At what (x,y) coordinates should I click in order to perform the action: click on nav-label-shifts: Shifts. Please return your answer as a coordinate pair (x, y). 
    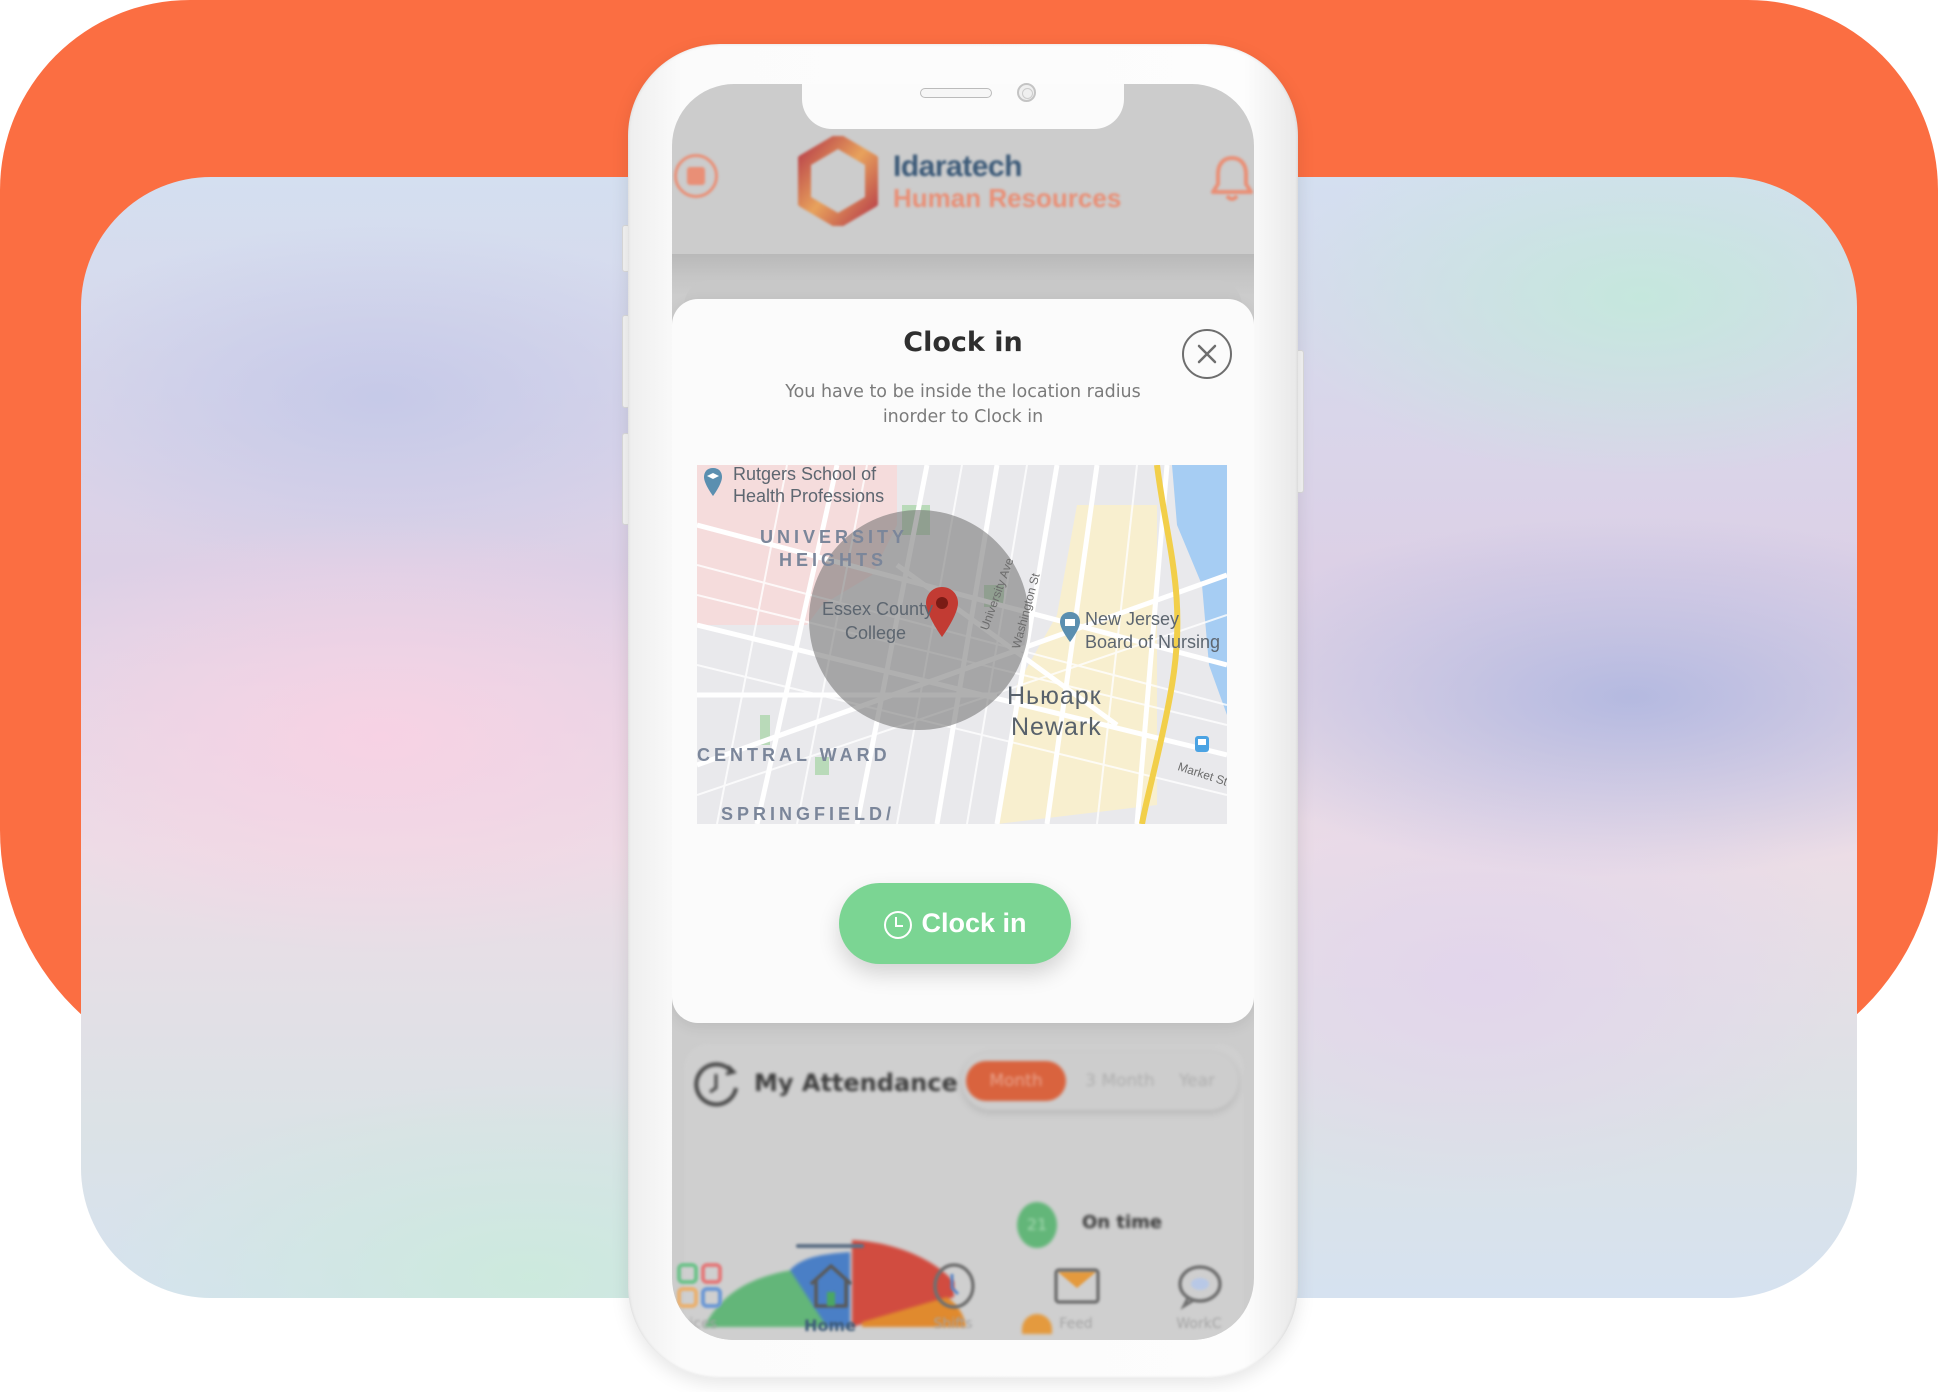
    Looking at the image, I should click on (953, 1324).